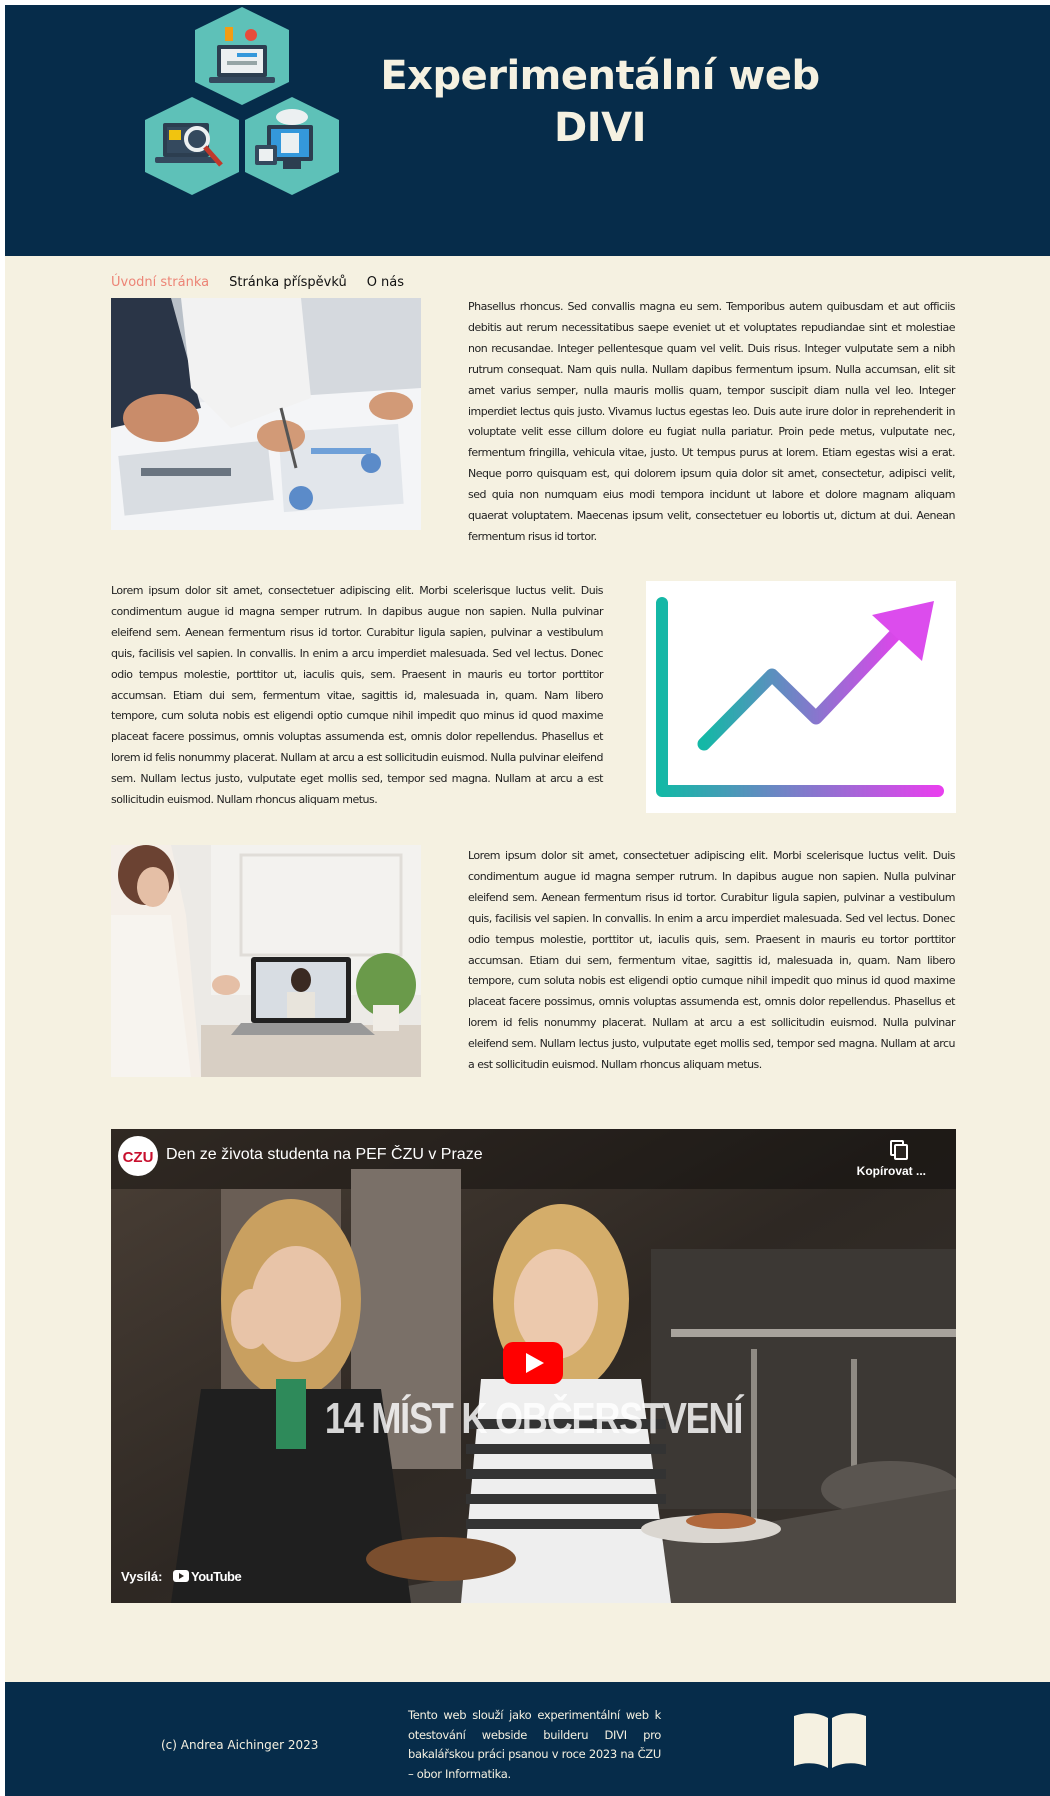  Describe the element at coordinates (288, 283) in the screenshot. I see `nav-item-posts: Stránka příspěvků` at that location.